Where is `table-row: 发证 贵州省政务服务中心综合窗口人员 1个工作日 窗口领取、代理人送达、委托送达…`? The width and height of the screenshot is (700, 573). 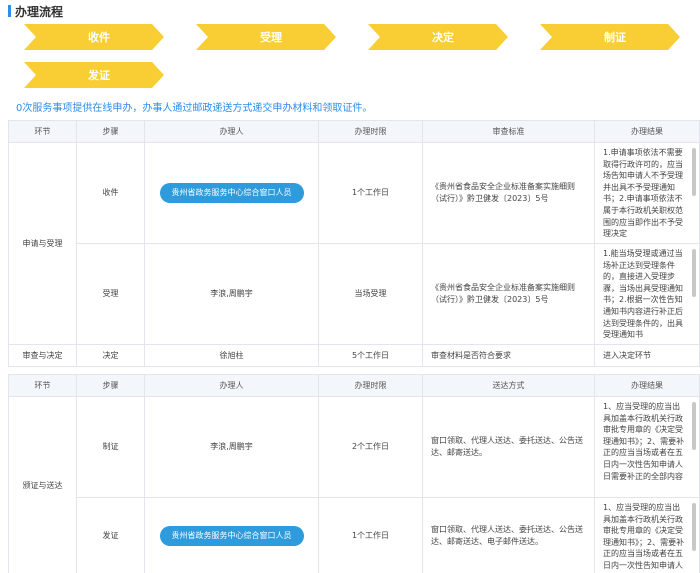 table-row: 发证 贵州省政务服务中心综合窗口人员 1个工作日 窗口领取、代理人送达、委托送达… is located at coordinates (354, 535).